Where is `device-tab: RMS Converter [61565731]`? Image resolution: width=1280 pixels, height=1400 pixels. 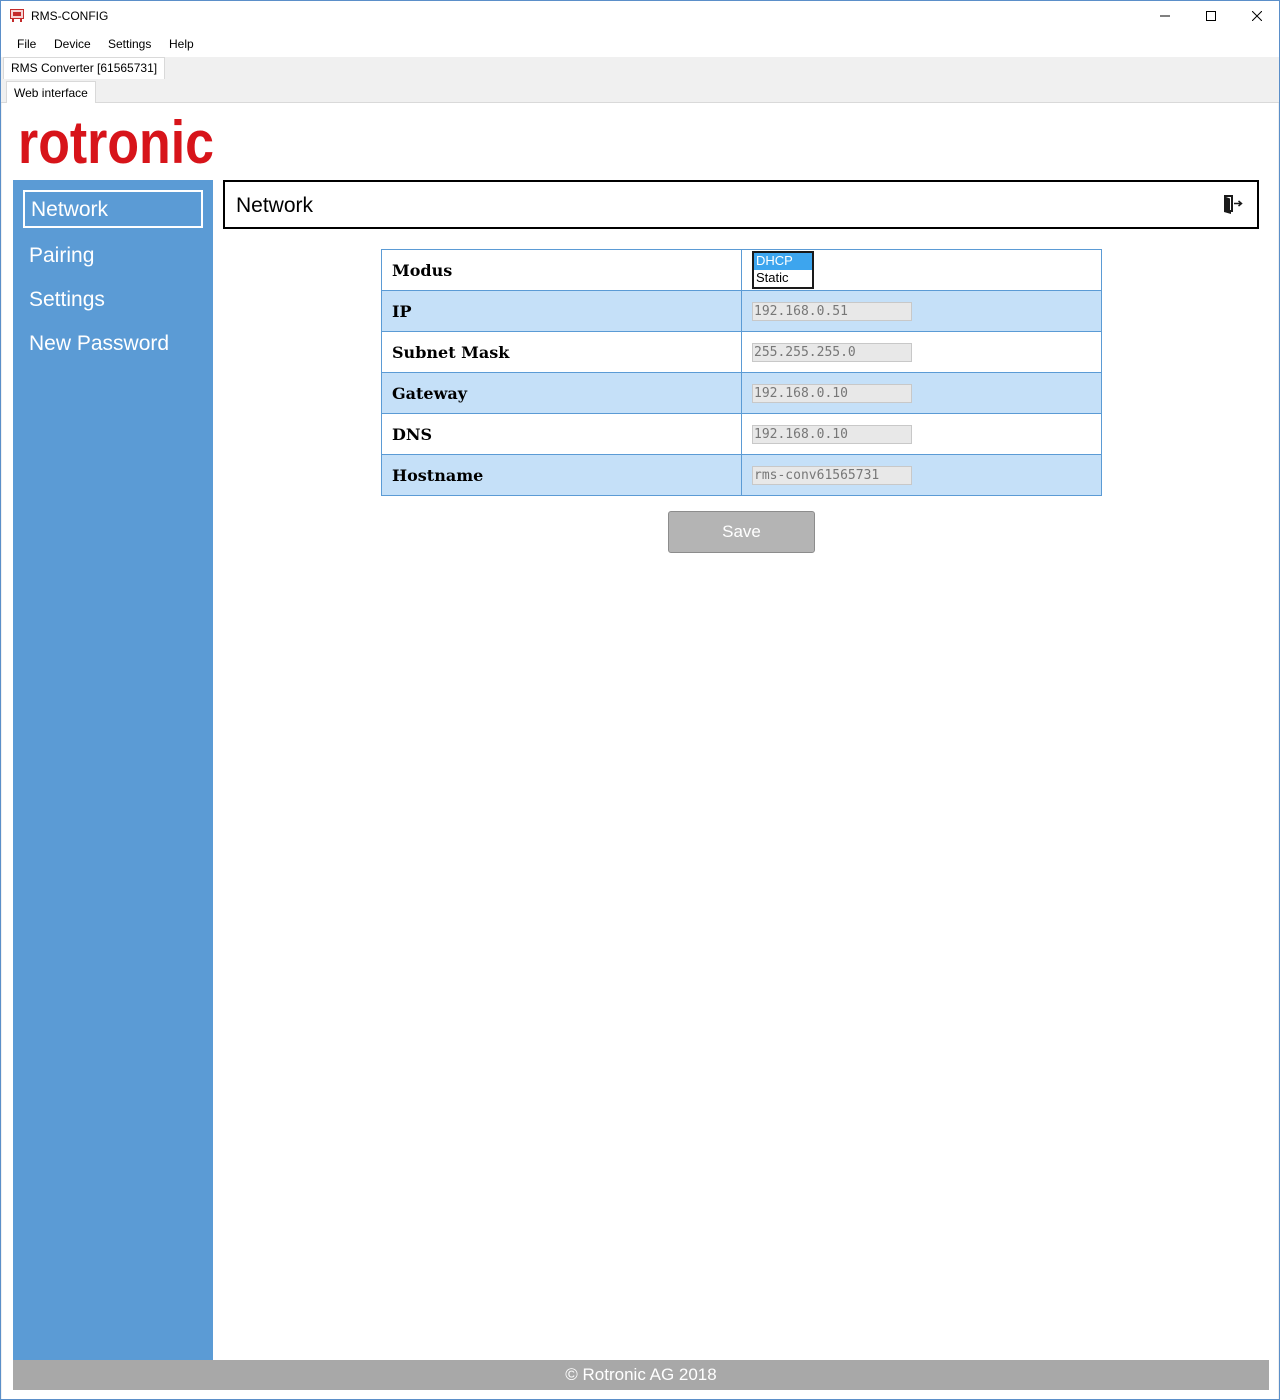 device-tab: RMS Converter [61565731] is located at coordinates (84, 68).